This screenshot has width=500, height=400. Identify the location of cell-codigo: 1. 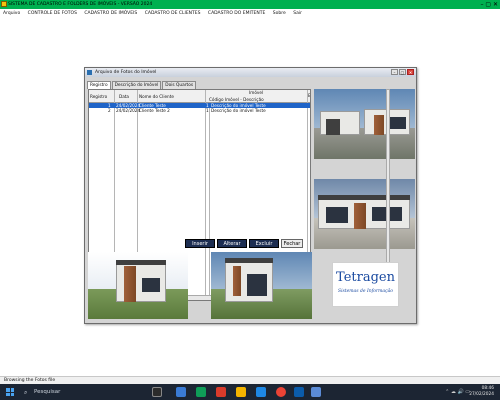
(207, 110).